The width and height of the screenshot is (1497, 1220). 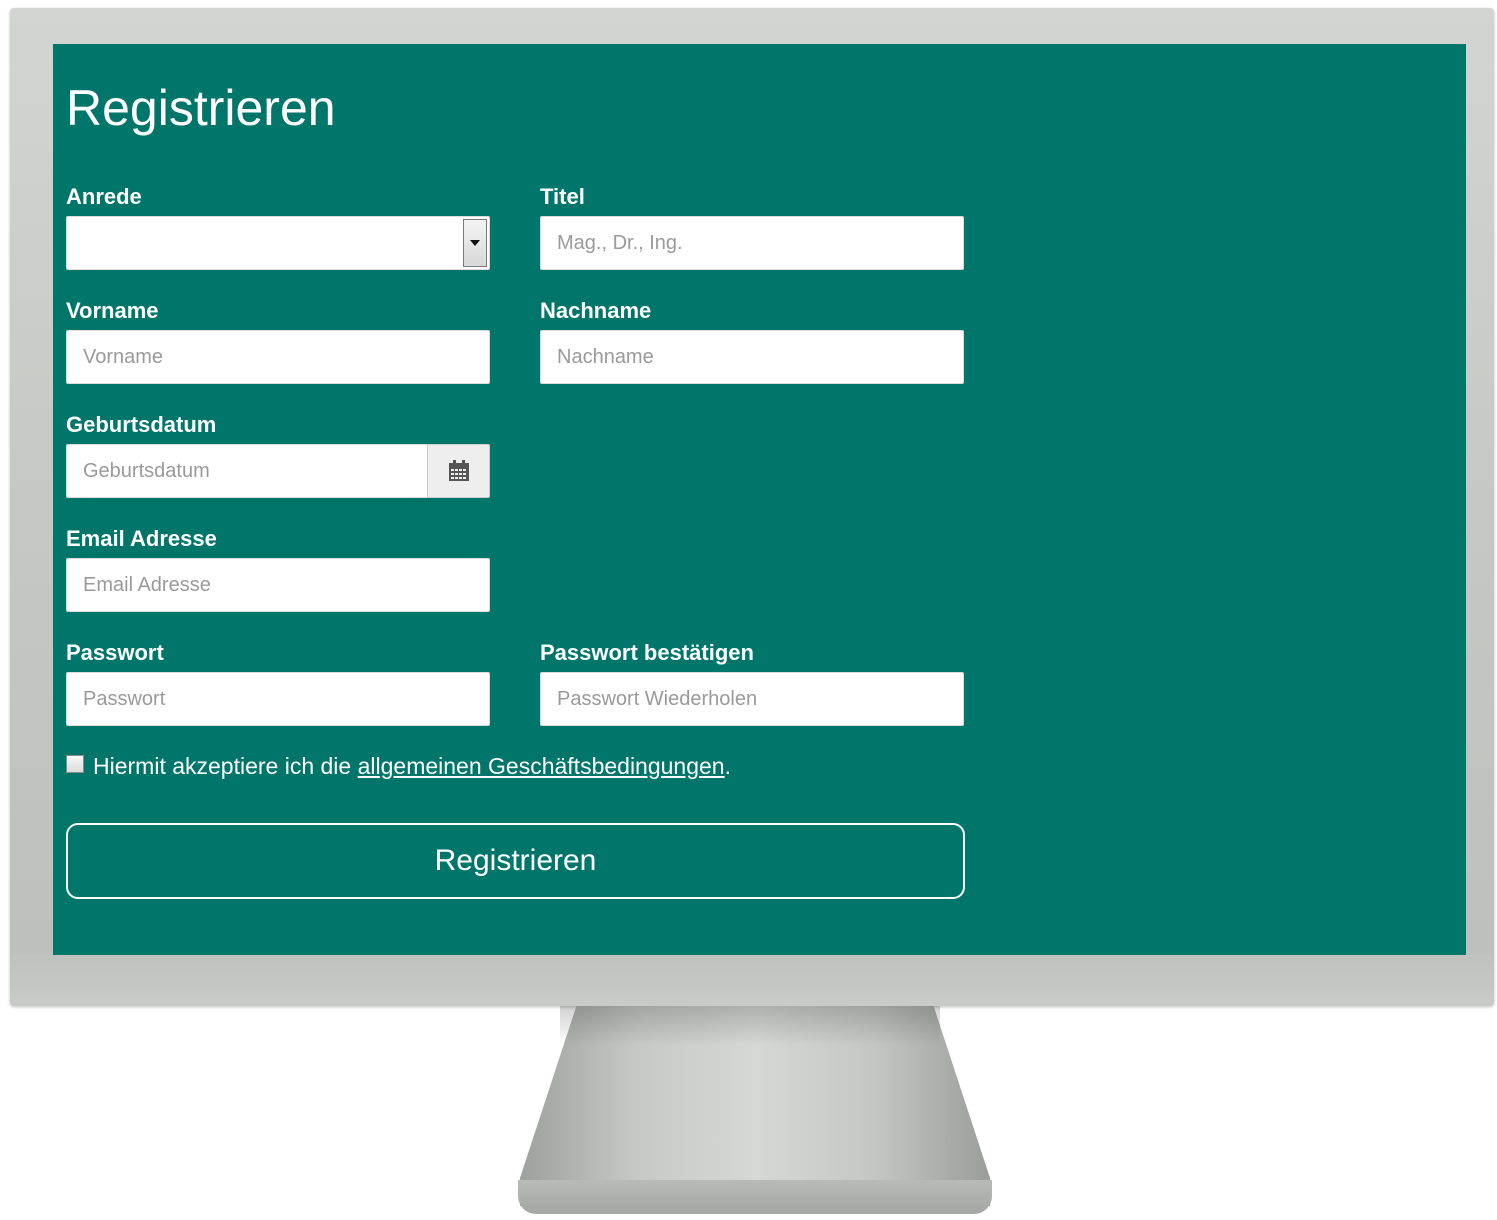 I want to click on dropdown-arrow-button, so click(x=475, y=243).